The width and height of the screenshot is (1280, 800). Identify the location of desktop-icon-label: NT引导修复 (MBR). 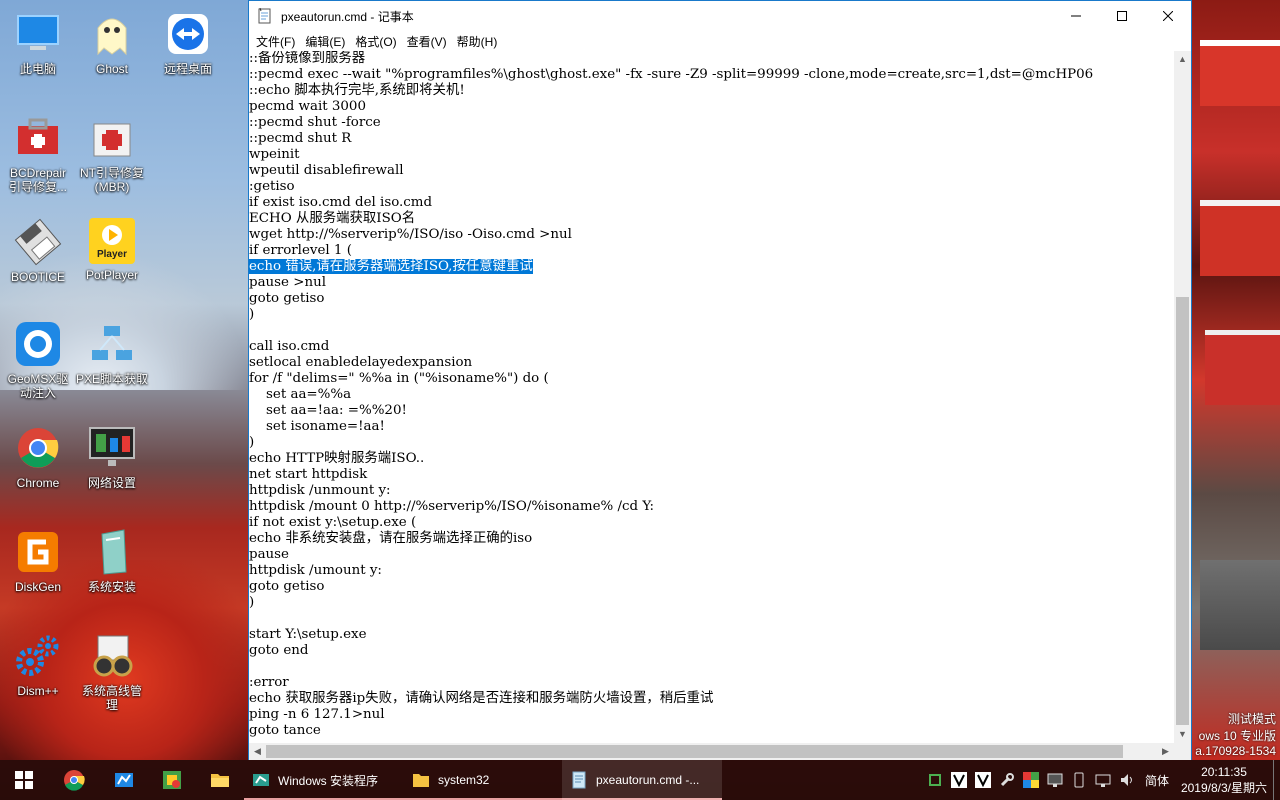
(112, 180).